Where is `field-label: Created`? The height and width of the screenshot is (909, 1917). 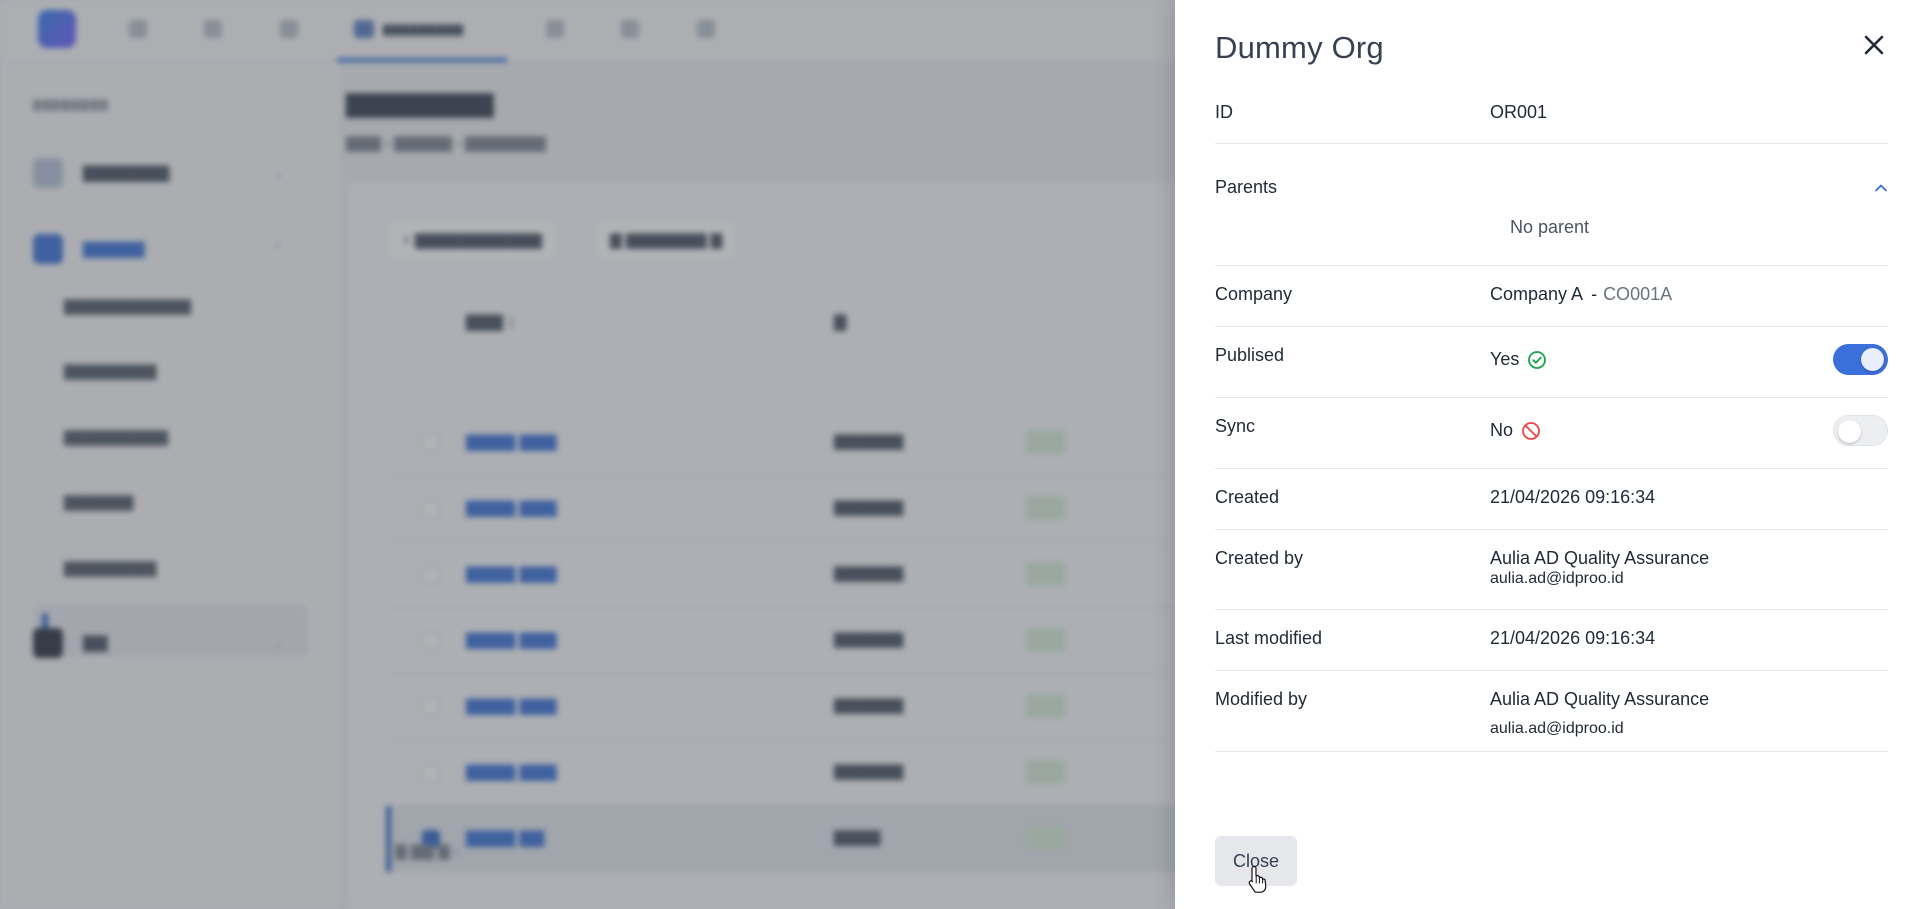
field-label: Created is located at coordinates (1247, 497).